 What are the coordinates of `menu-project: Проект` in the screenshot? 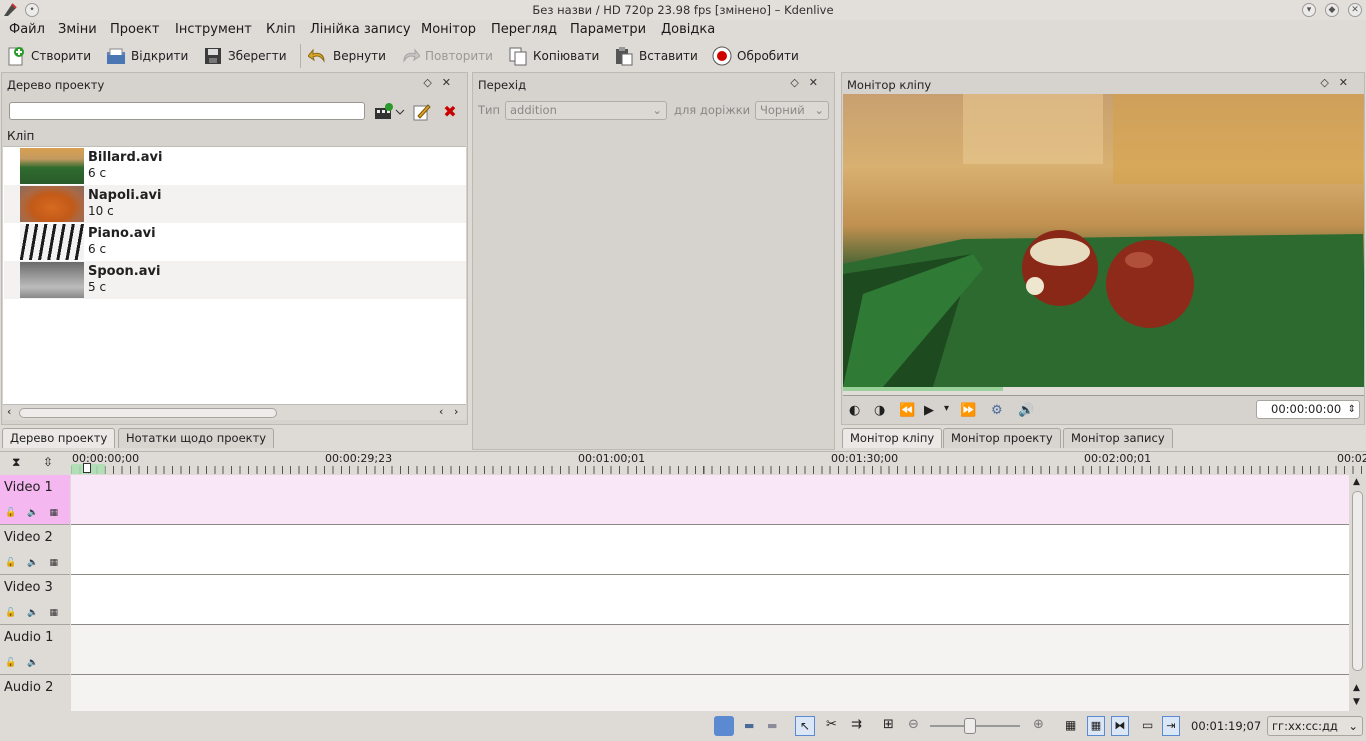 It's located at (134, 30).